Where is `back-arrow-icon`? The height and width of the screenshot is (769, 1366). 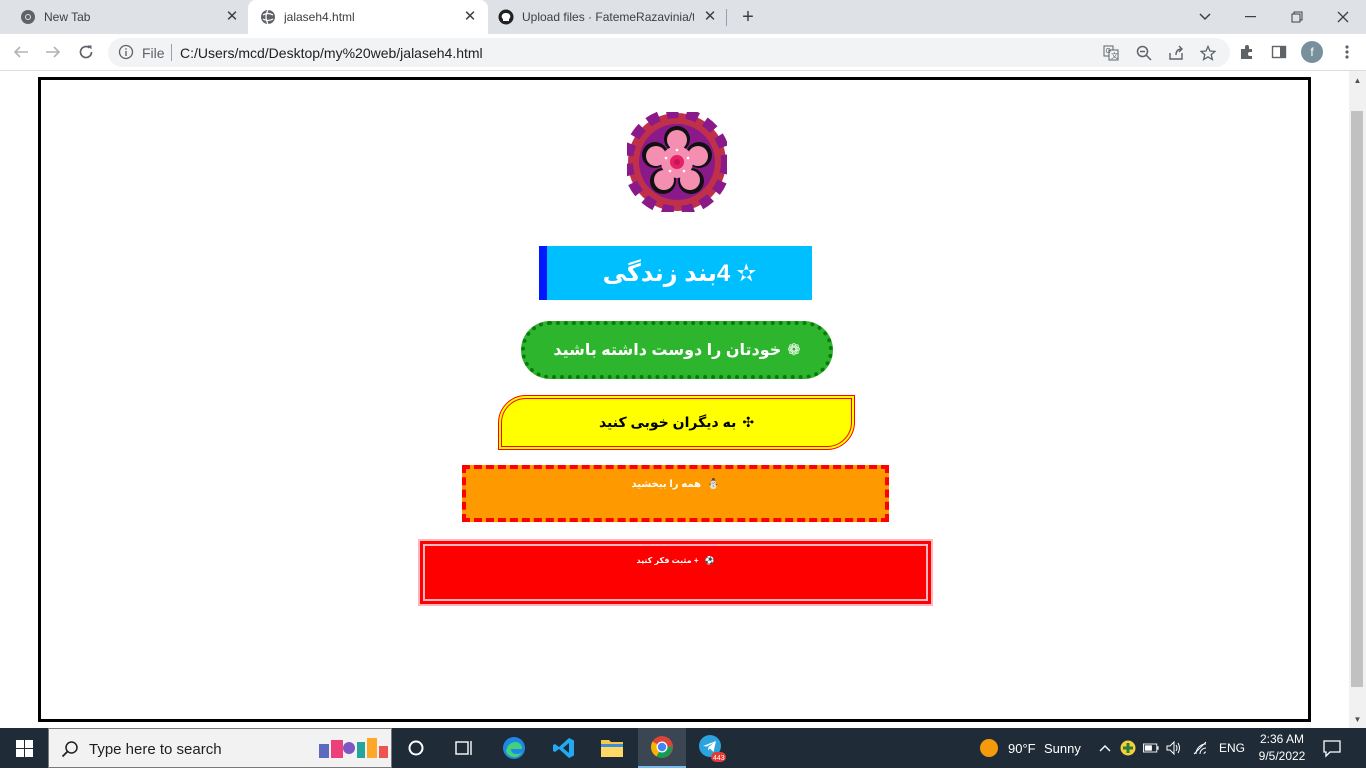 back-arrow-icon is located at coordinates (21, 52).